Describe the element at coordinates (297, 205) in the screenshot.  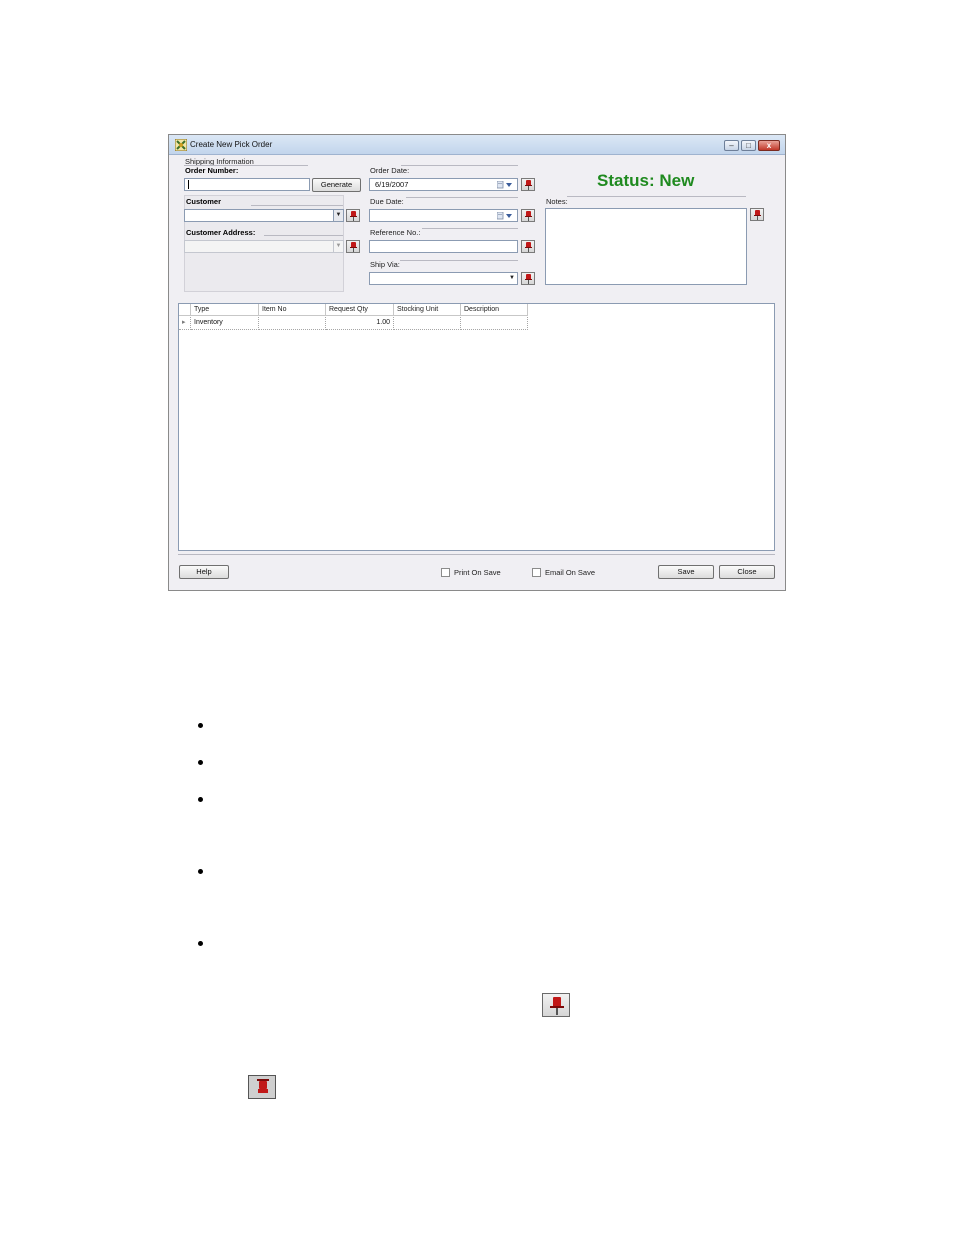
I see `customer-divider` at that location.